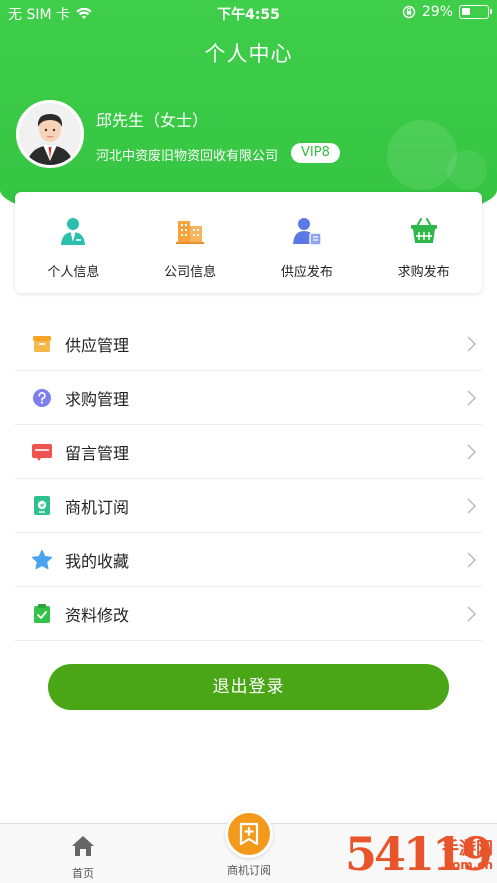  Describe the element at coordinates (187, 156) in the screenshot. I see `company-name: 河北中资废旧物资回收有限公司` at that location.